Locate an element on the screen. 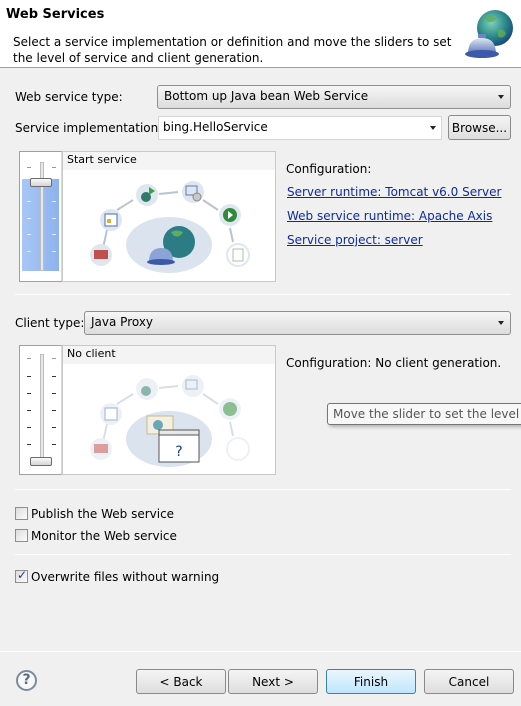 The width and height of the screenshot is (521, 706). service-implementation-value: bing.HelloService is located at coordinates (215, 127).